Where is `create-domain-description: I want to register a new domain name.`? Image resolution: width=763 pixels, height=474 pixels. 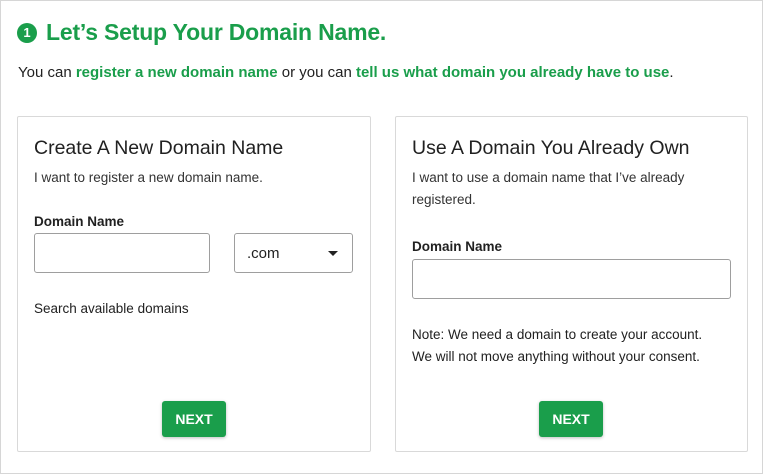
create-domain-description: I want to register a new domain name. is located at coordinates (148, 177).